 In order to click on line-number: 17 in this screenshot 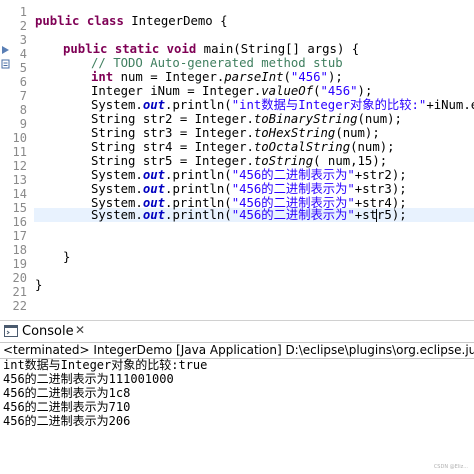, I will do `click(19, 236)`.